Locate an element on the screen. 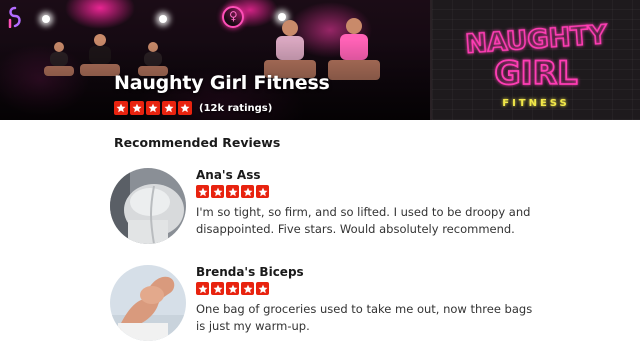 This screenshot has height=360, width=640. studio-logo-icon: ♀ is located at coordinates (233, 17).